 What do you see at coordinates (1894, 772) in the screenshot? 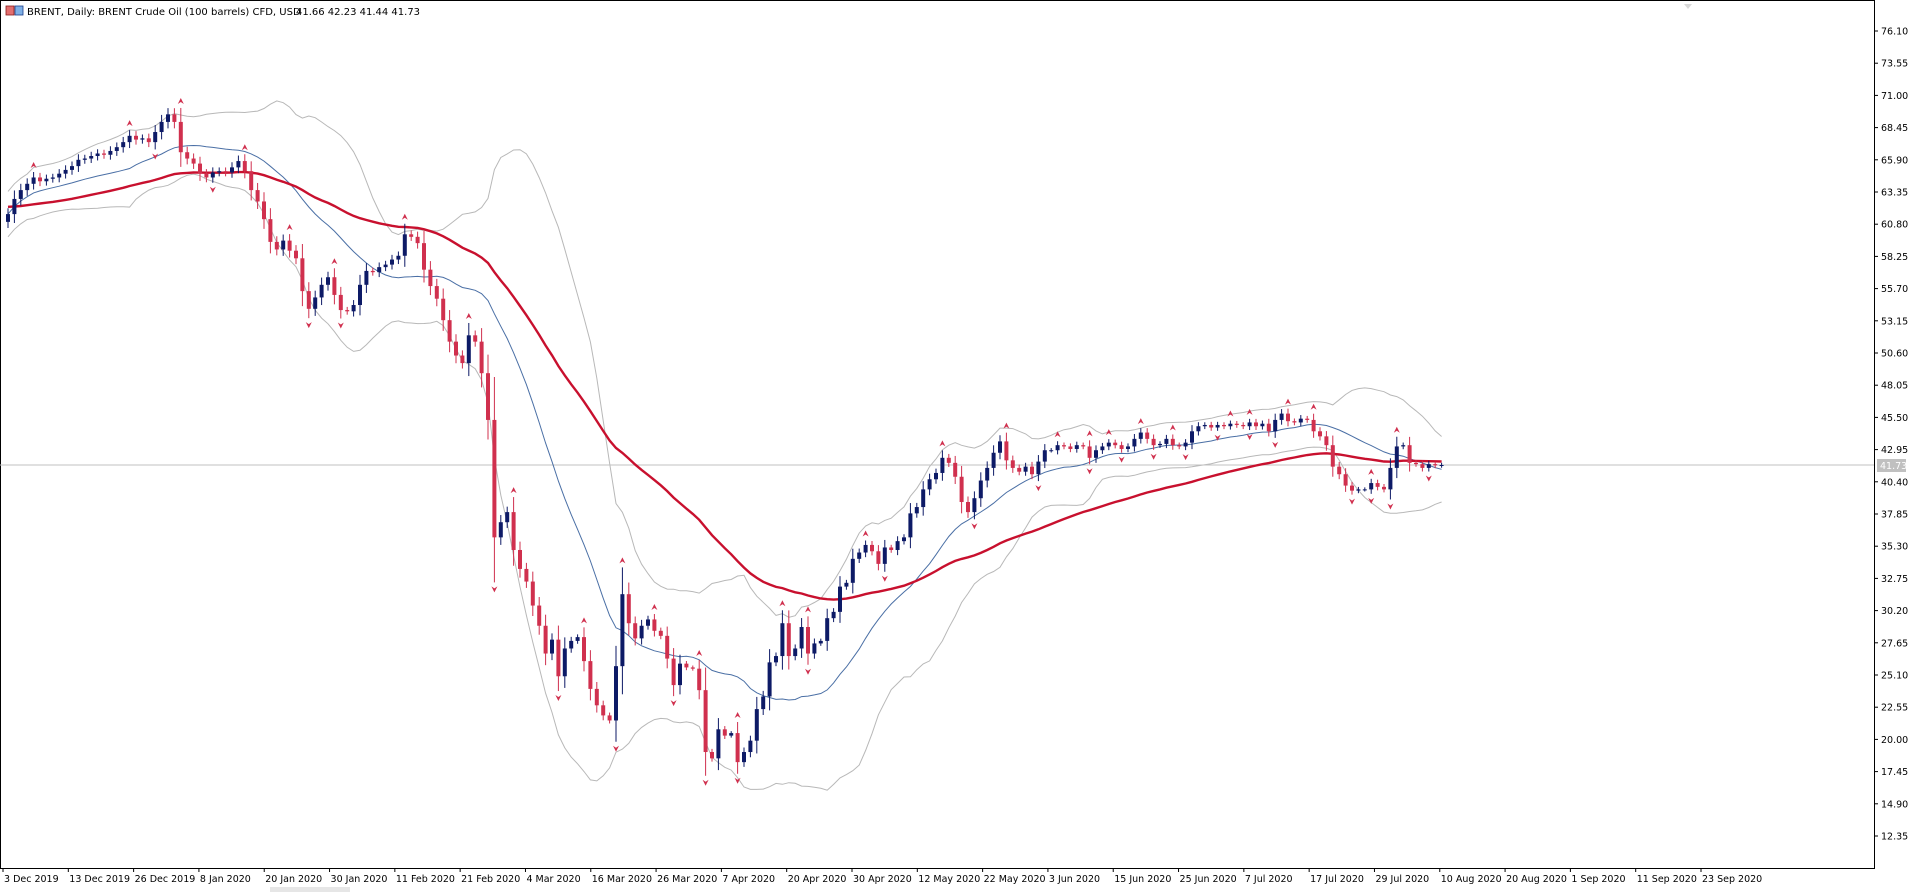
I see `y-tick-label: 17.45` at bounding box center [1894, 772].